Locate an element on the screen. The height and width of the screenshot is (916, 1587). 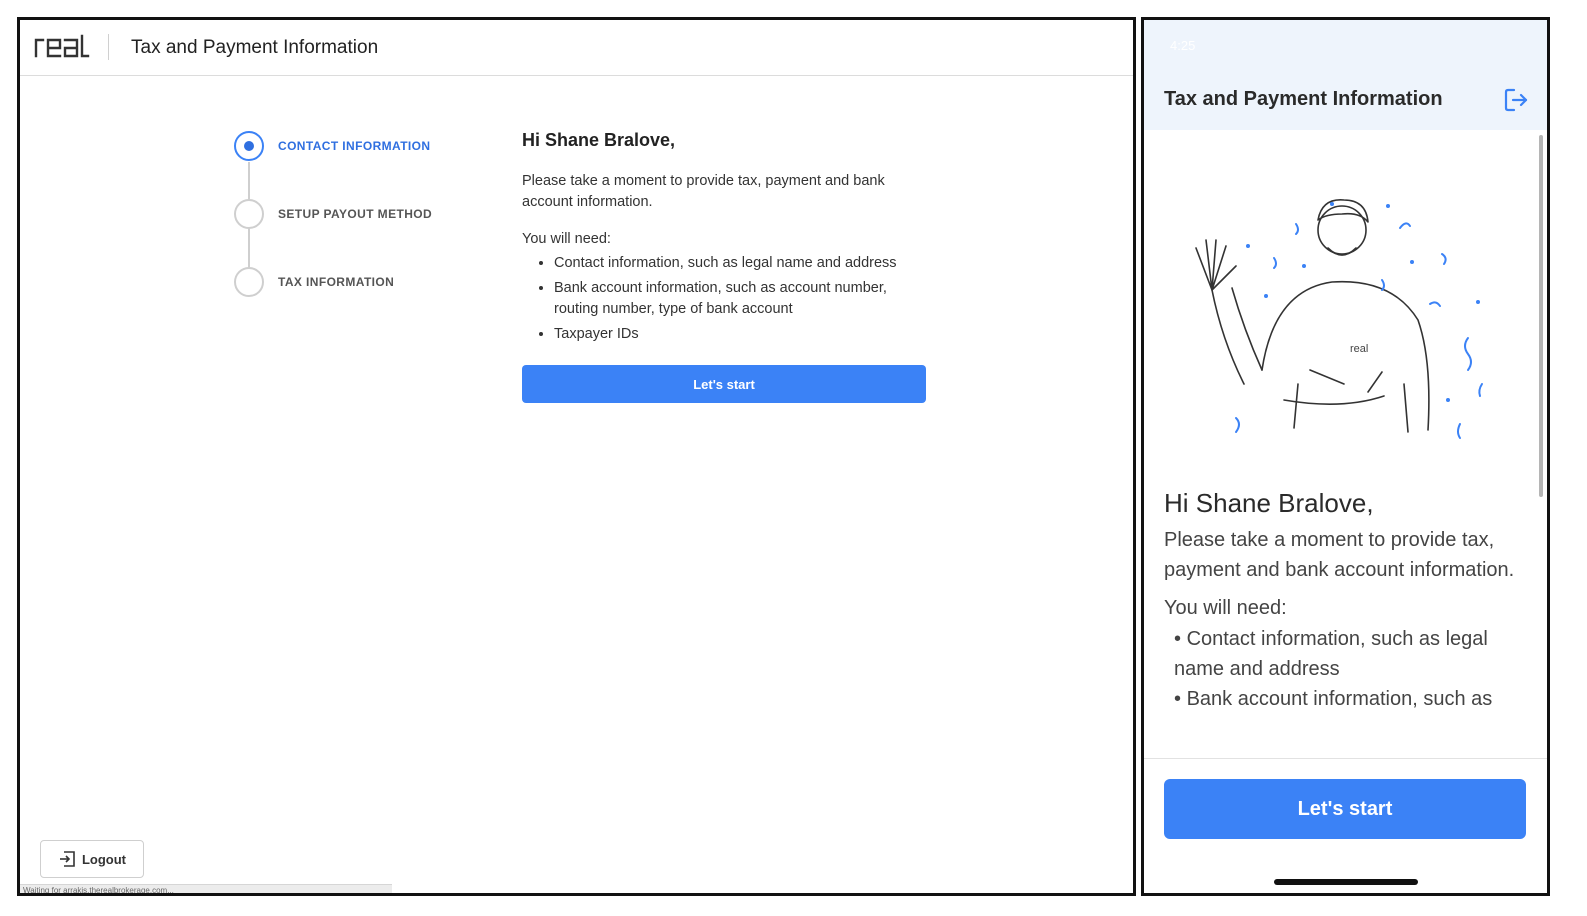
step-label: CONTACT INFORMATION is located at coordinates (354, 146).